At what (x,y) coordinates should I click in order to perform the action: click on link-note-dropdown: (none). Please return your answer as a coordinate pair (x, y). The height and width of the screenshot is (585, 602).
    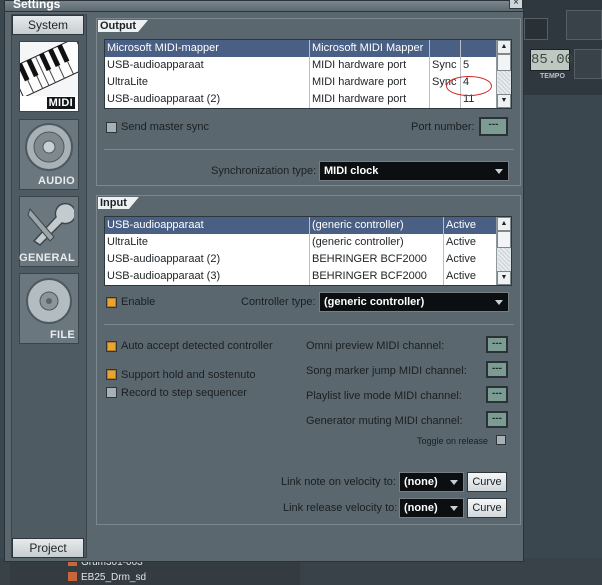
    Looking at the image, I should click on (431, 482).